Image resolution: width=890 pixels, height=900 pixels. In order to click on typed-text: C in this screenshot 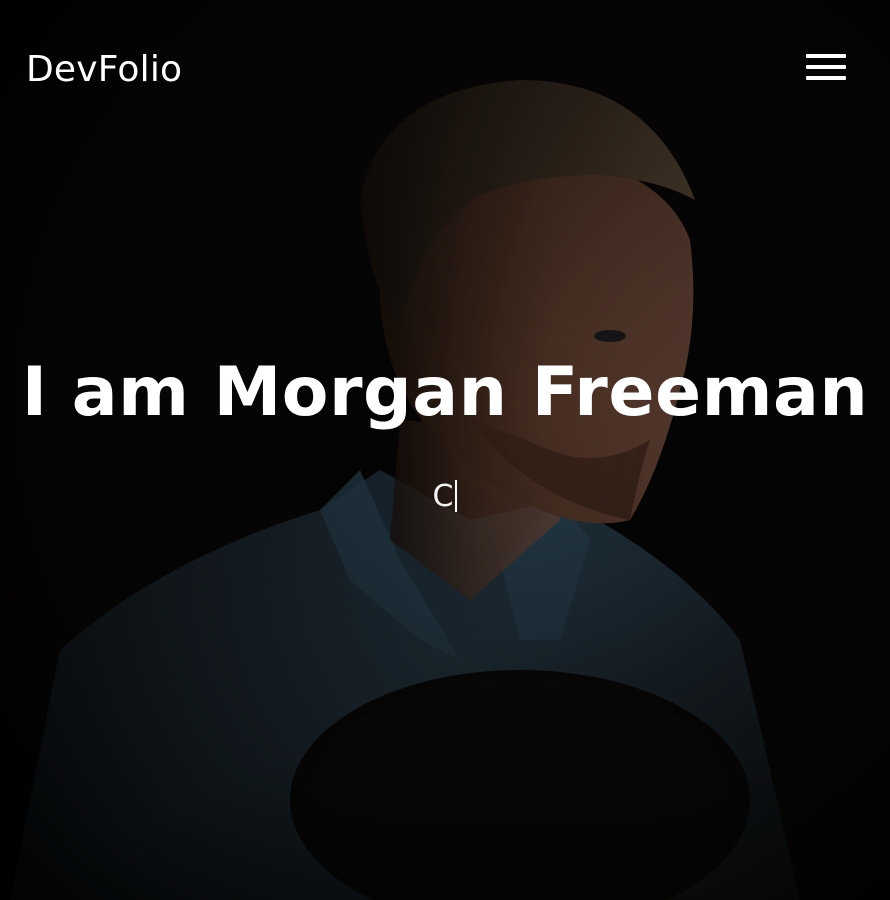, I will do `click(443, 496)`.